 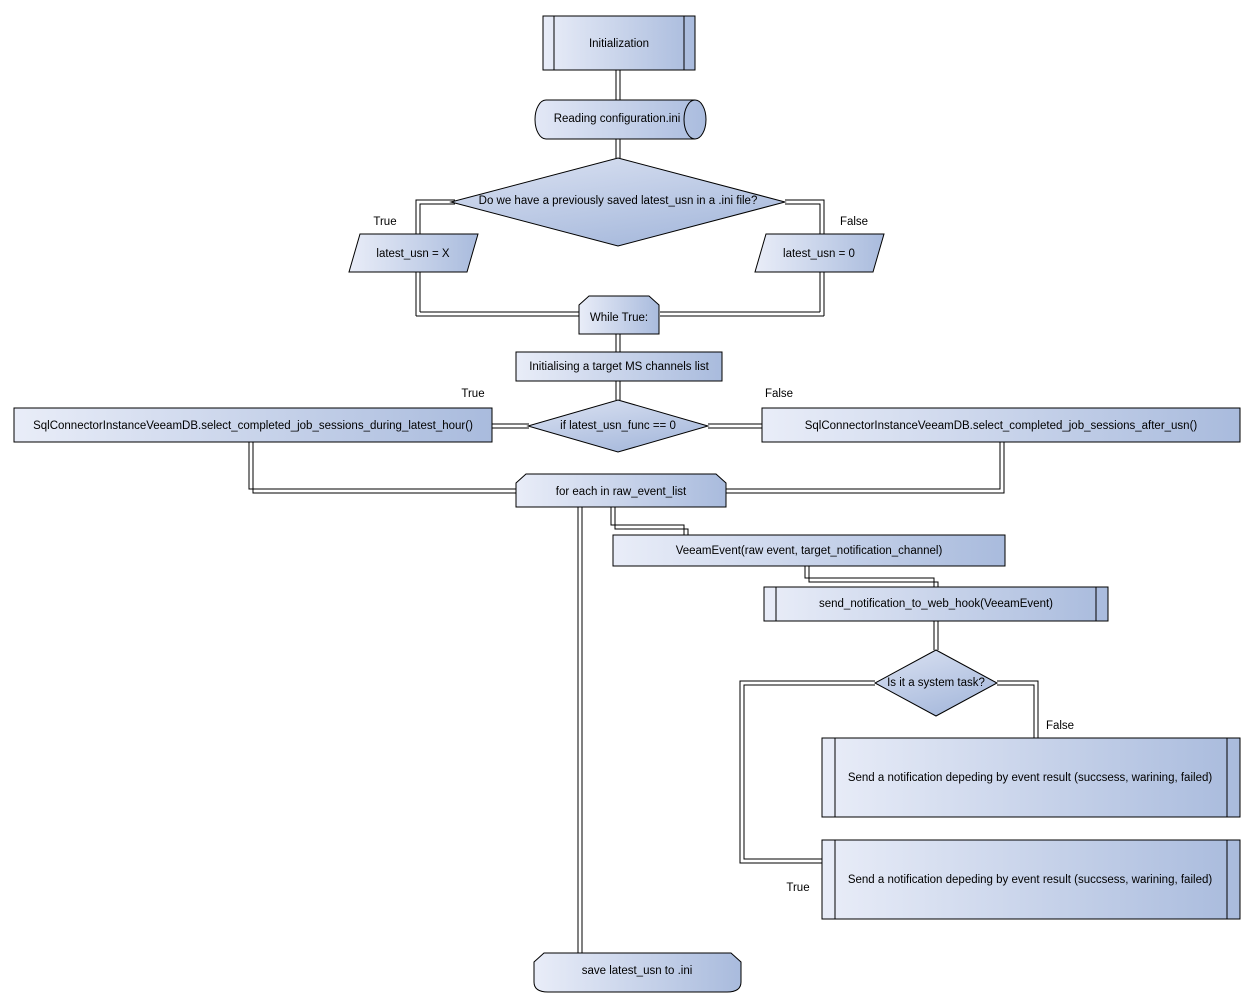 What do you see at coordinates (618, 85) in the screenshot?
I see `connector-init-to-reading` at bounding box center [618, 85].